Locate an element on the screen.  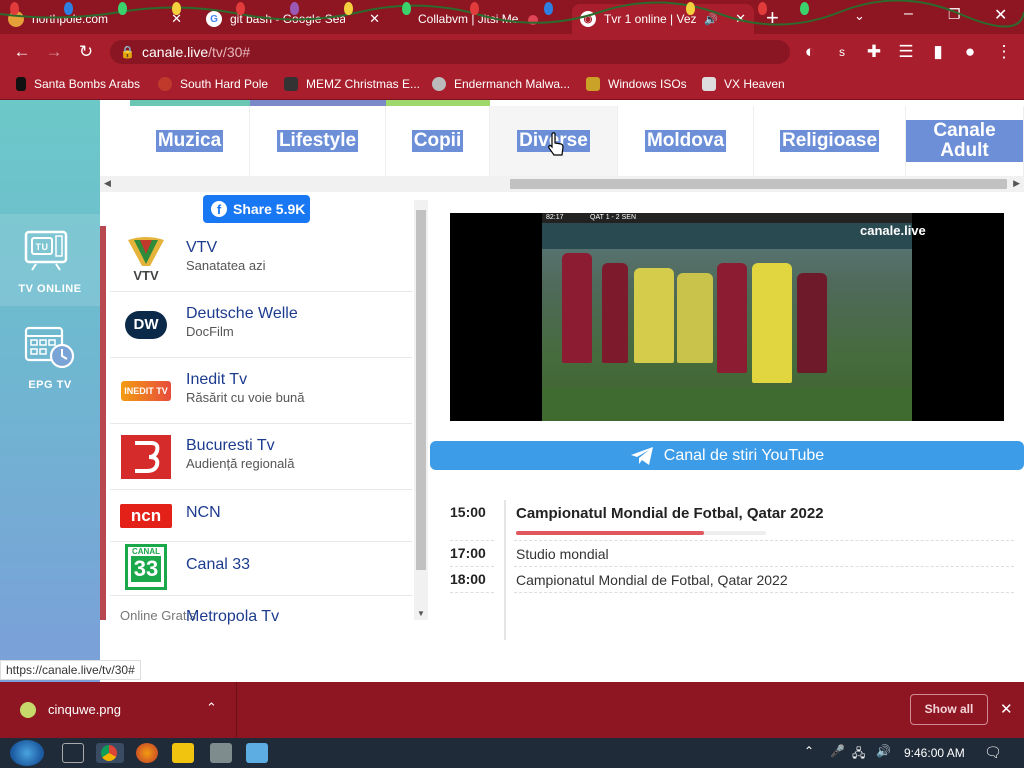
firefox-taskbar-icon is located at coordinates (147, 753).